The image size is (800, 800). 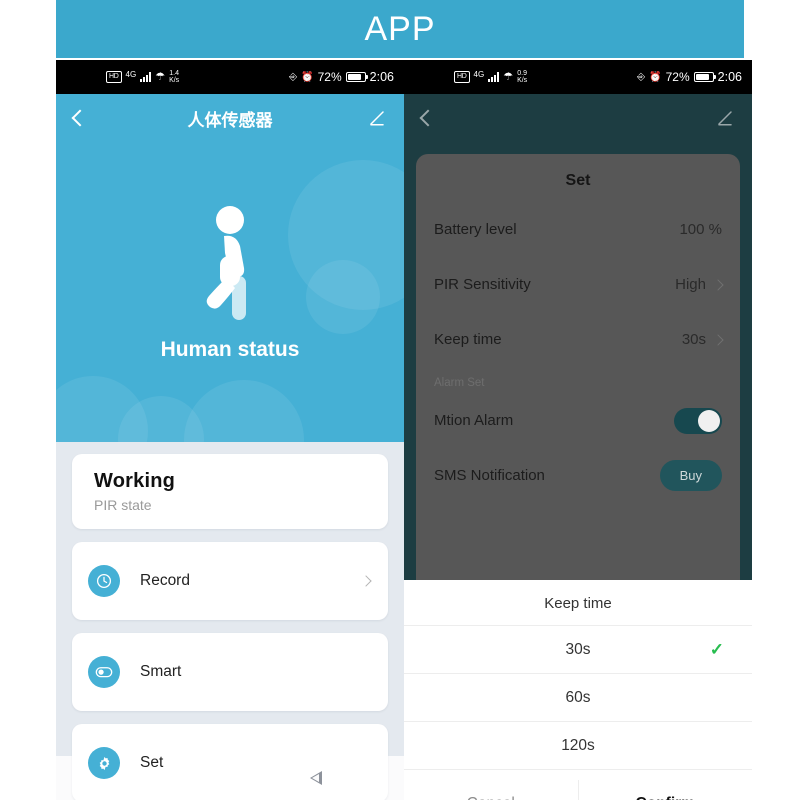 I want to click on cancel-button: Cancel, so click(x=491, y=790).